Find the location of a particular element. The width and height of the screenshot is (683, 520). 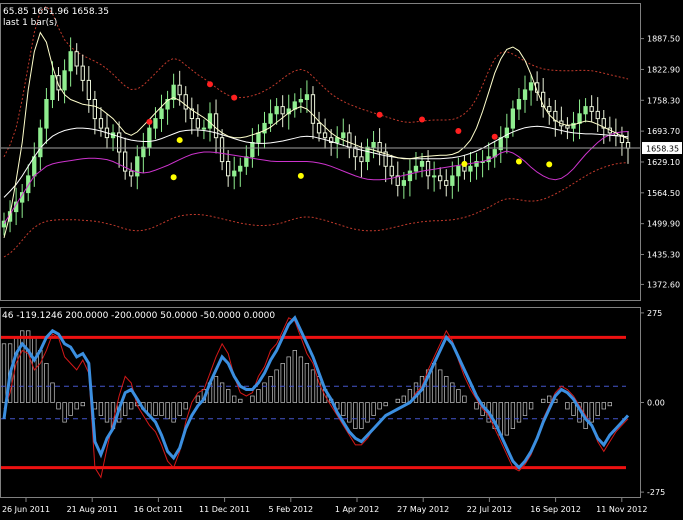

y-axis-tick-label: 1499.90 is located at coordinates (663, 224).